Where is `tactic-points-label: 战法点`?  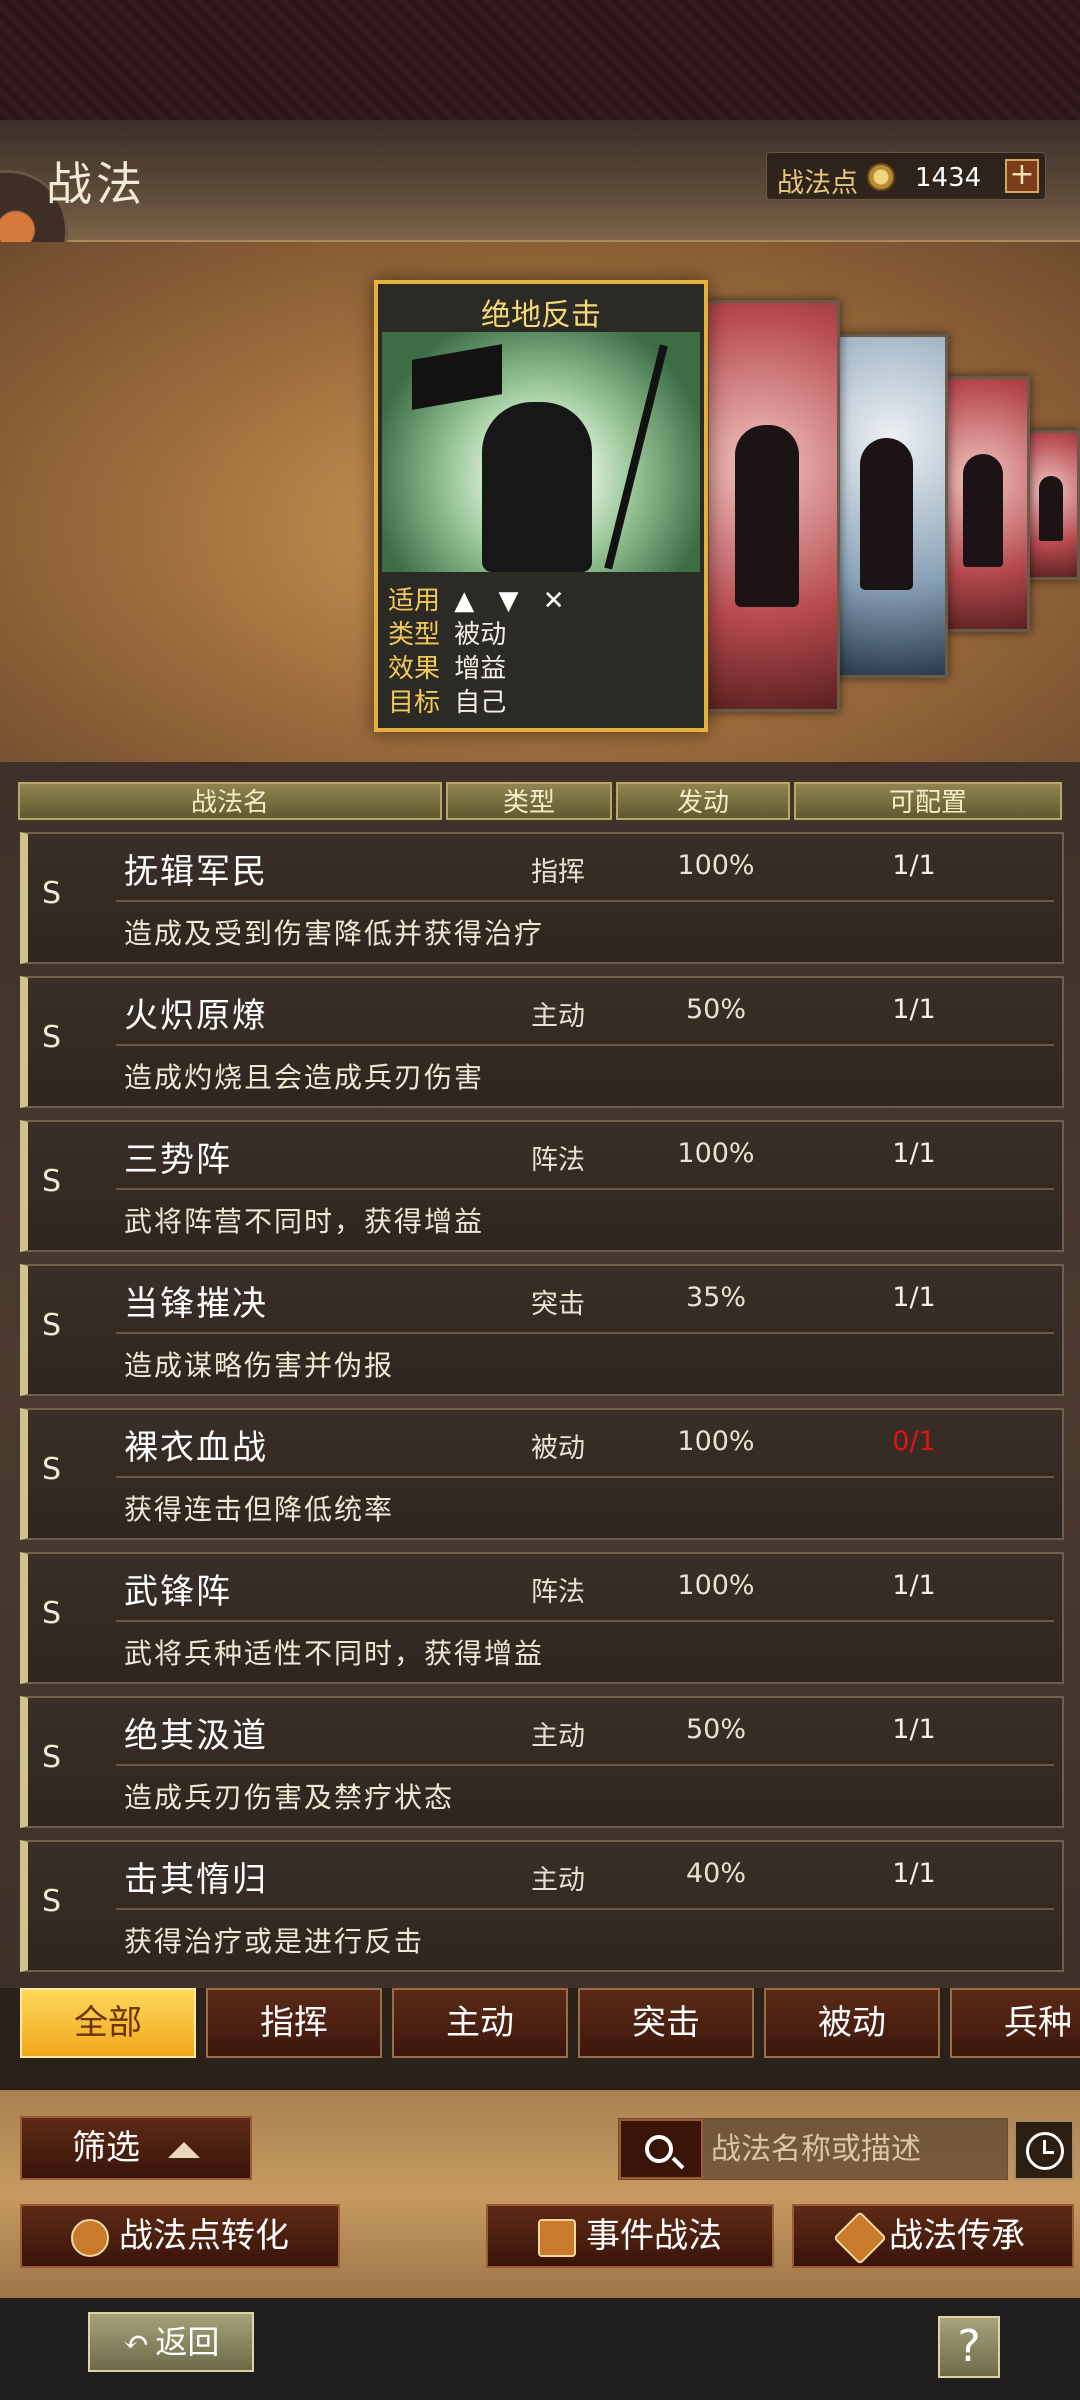 tactic-points-label: 战法点 is located at coordinates (817, 183).